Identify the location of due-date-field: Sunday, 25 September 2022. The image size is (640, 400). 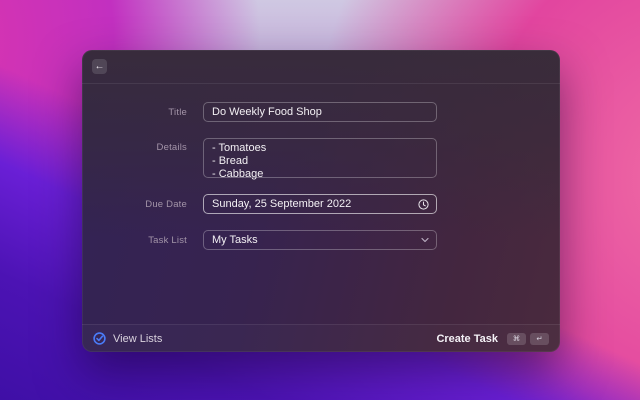
(320, 204).